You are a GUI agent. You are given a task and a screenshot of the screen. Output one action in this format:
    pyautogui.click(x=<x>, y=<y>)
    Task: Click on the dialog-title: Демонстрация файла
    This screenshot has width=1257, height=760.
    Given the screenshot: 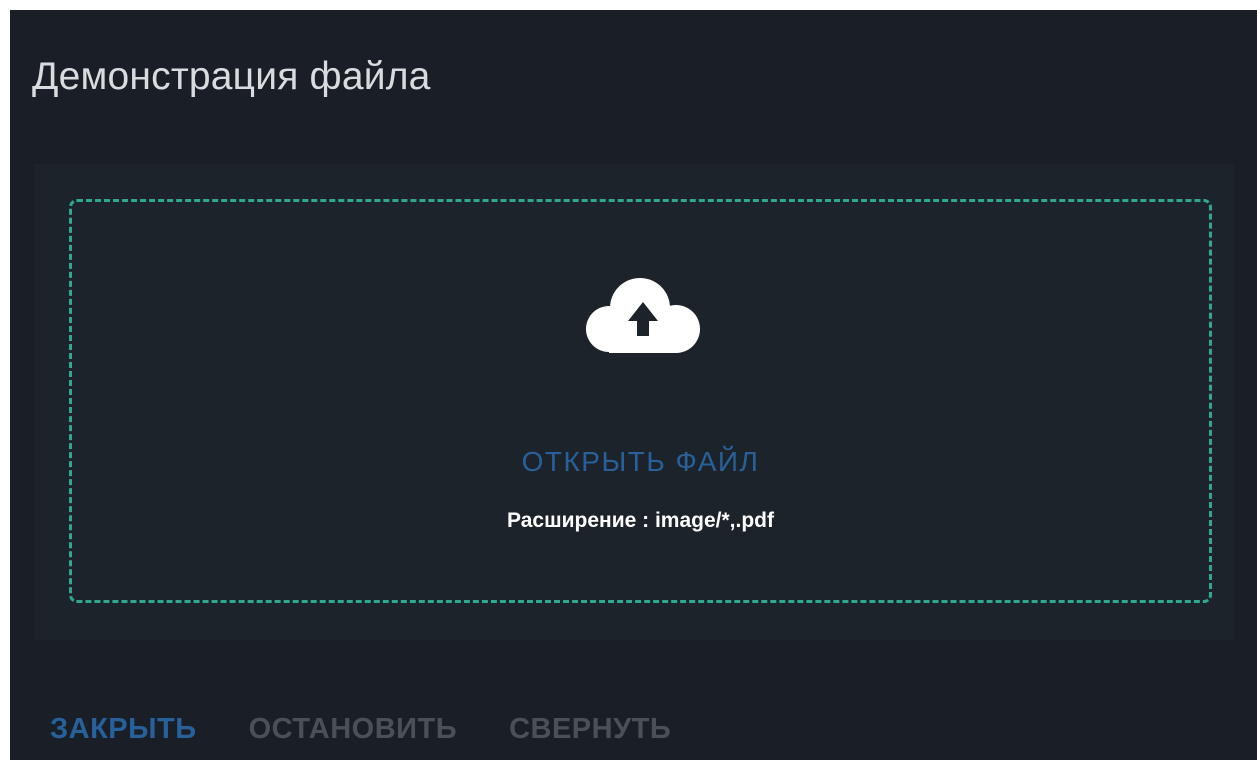 What is the action you would take?
    pyautogui.click(x=231, y=76)
    